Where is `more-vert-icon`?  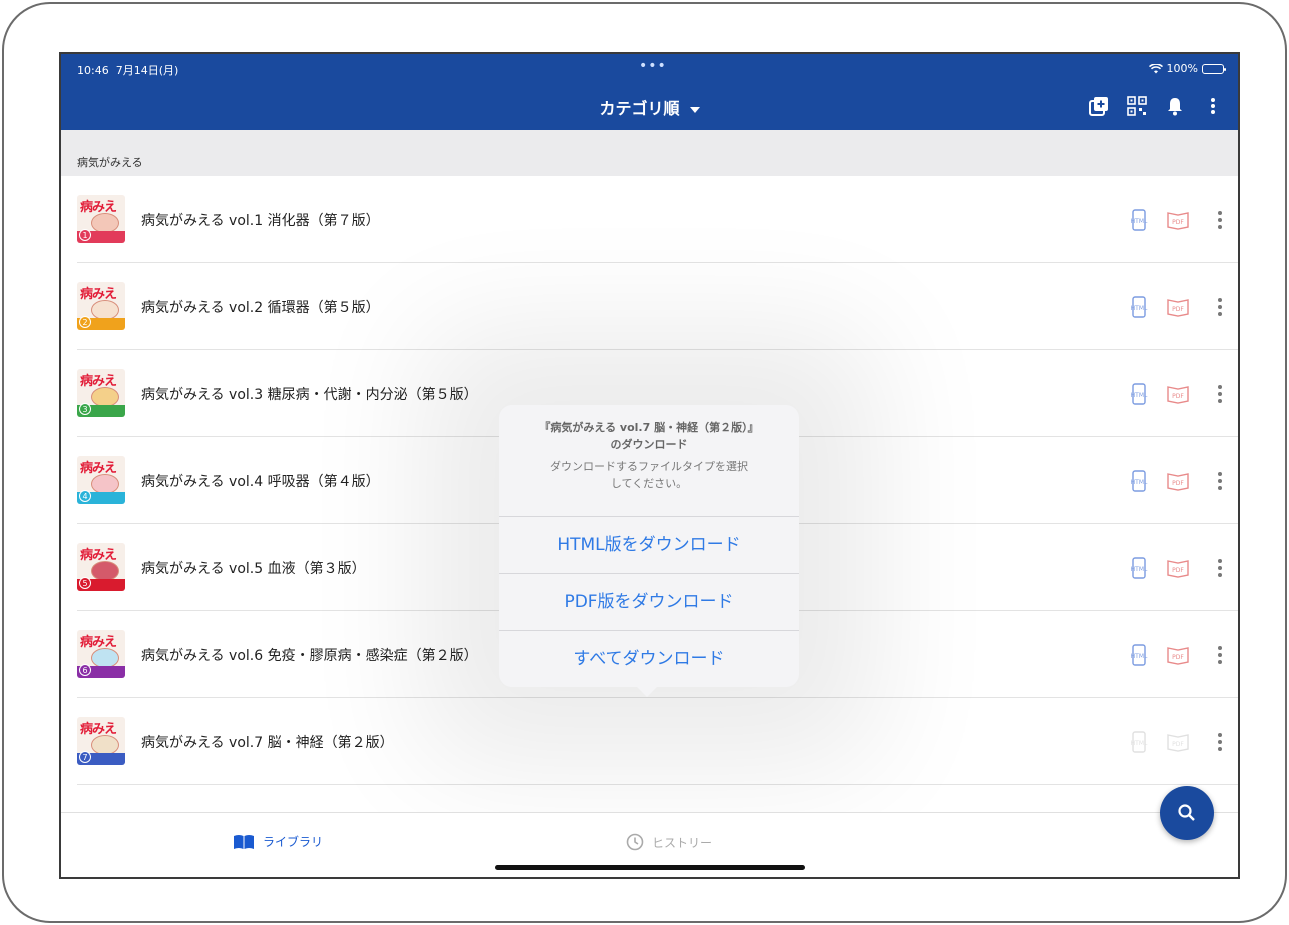 more-vert-icon is located at coordinates (1213, 106).